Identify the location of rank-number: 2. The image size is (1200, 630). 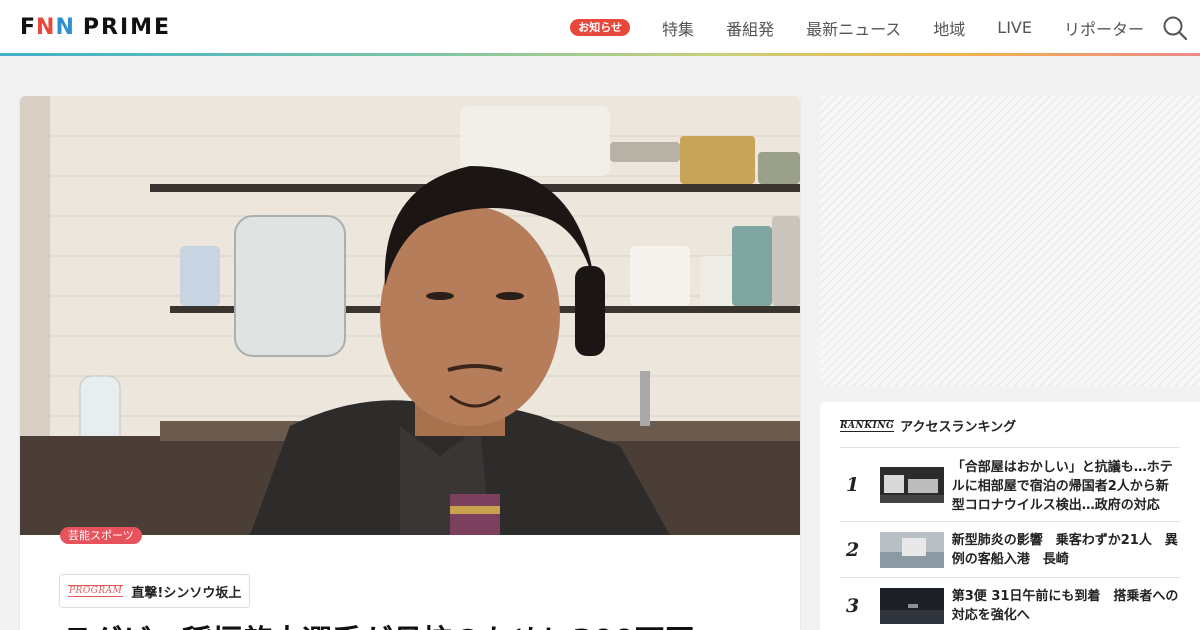
(853, 550).